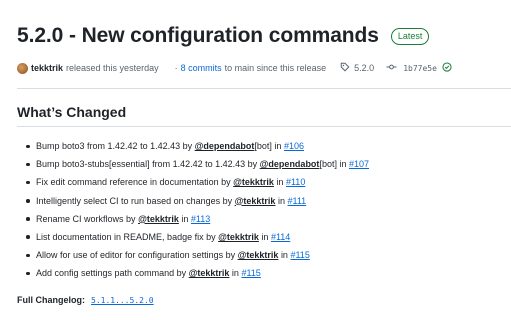 The image size is (511, 320). I want to click on section-divider, so click(264, 126).